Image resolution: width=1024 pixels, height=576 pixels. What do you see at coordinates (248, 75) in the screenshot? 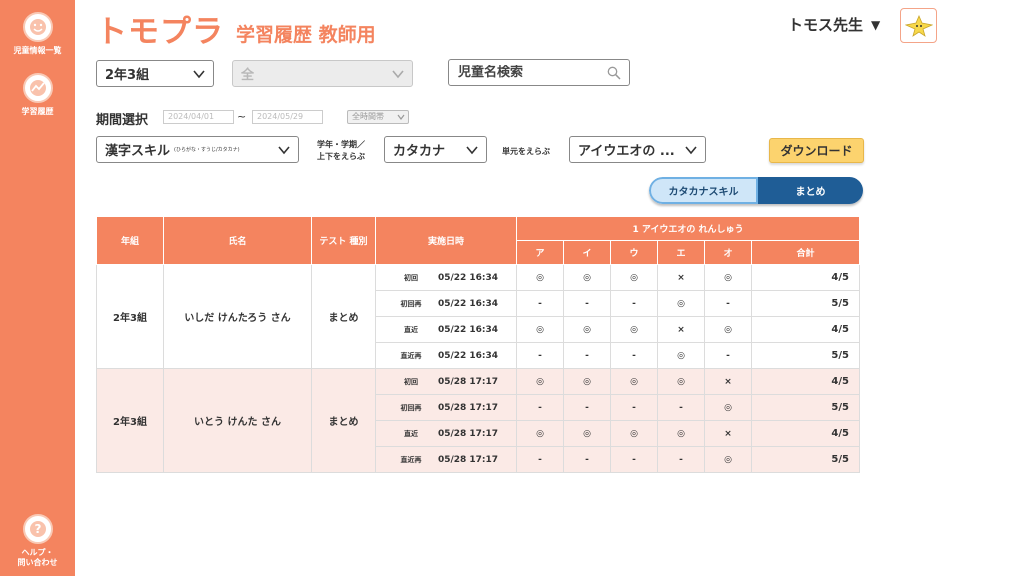
I see `student-select-value: 全` at bounding box center [248, 75].